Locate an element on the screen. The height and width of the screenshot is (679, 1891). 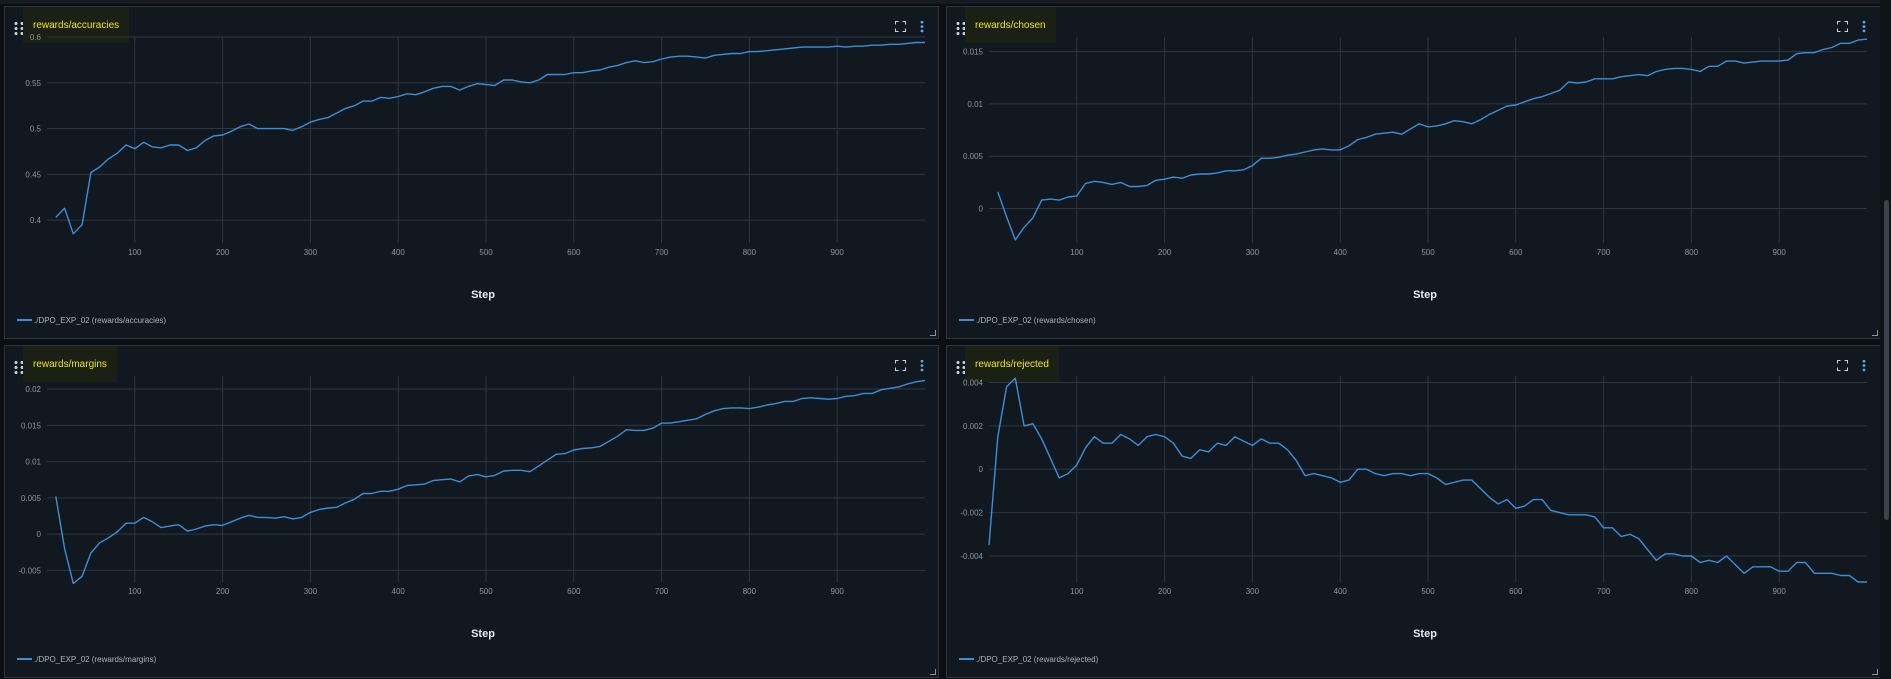
y-tick-label: -0.005 is located at coordinates (29, 570).